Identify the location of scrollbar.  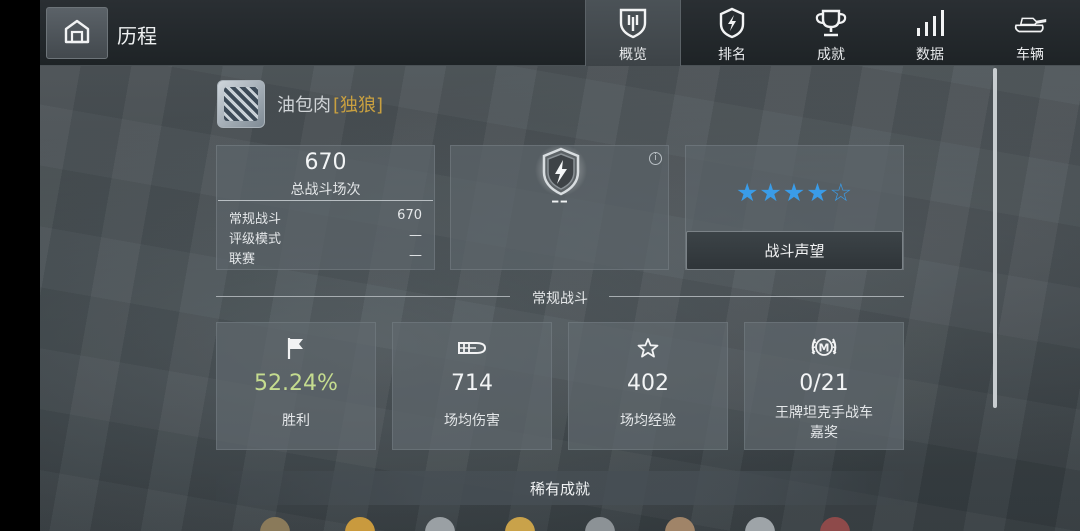
(995, 238).